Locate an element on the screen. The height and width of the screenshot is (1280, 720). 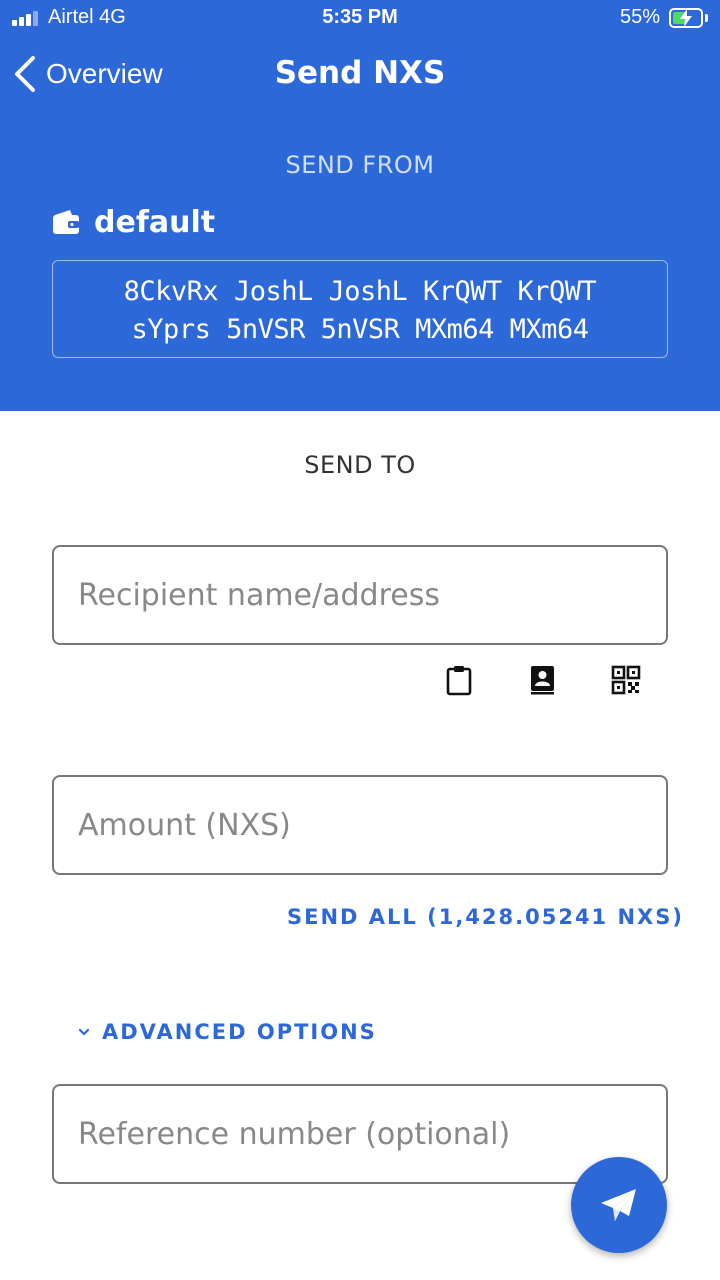
address-book-button is located at coordinates (542, 680).